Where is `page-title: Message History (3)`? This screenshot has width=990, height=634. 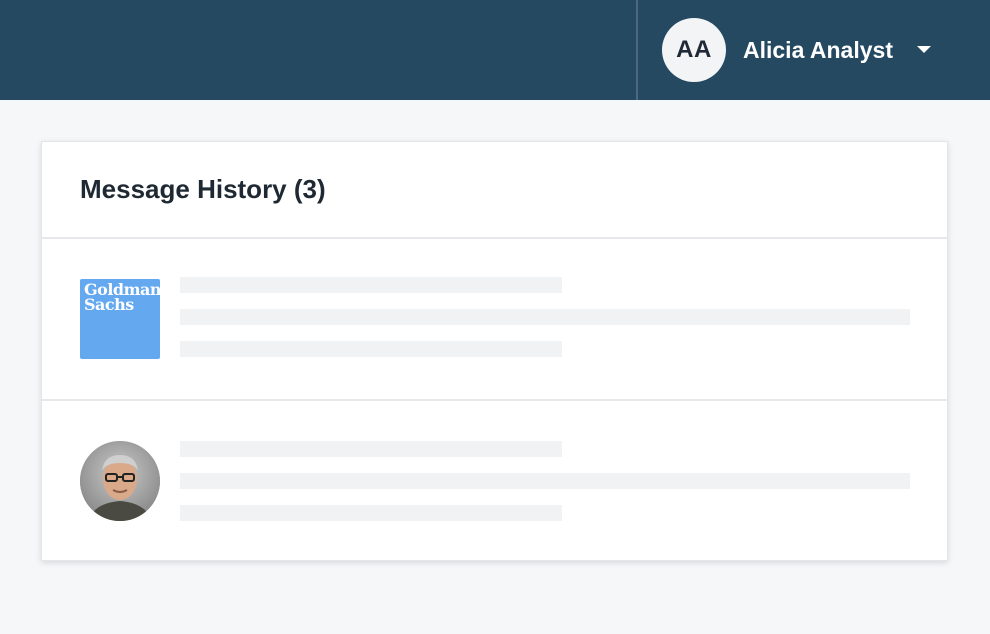
page-title: Message History (3) is located at coordinates (203, 189).